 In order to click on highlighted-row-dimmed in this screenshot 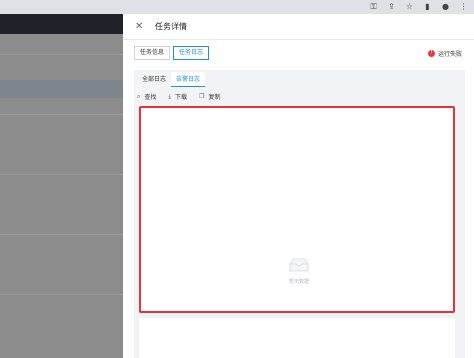, I will do `click(61, 89)`.